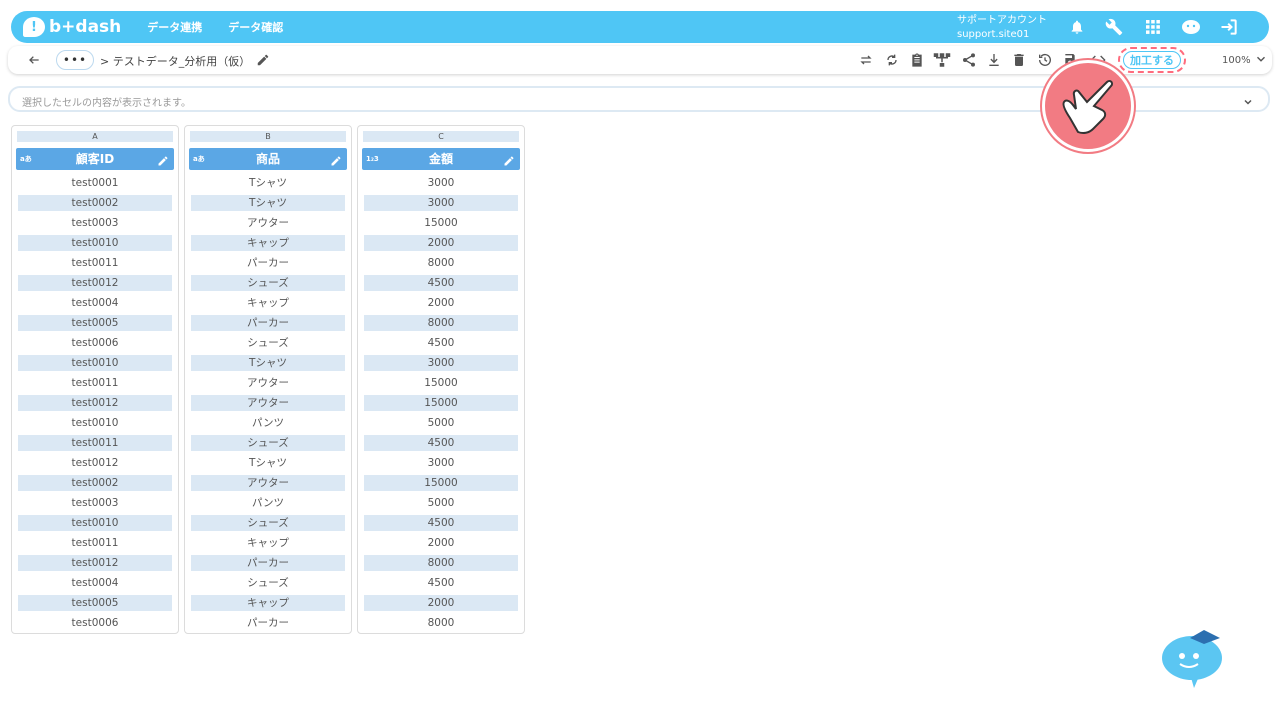 The width and height of the screenshot is (1280, 720). What do you see at coordinates (1077, 27) in the screenshot?
I see `bell-icon` at bounding box center [1077, 27].